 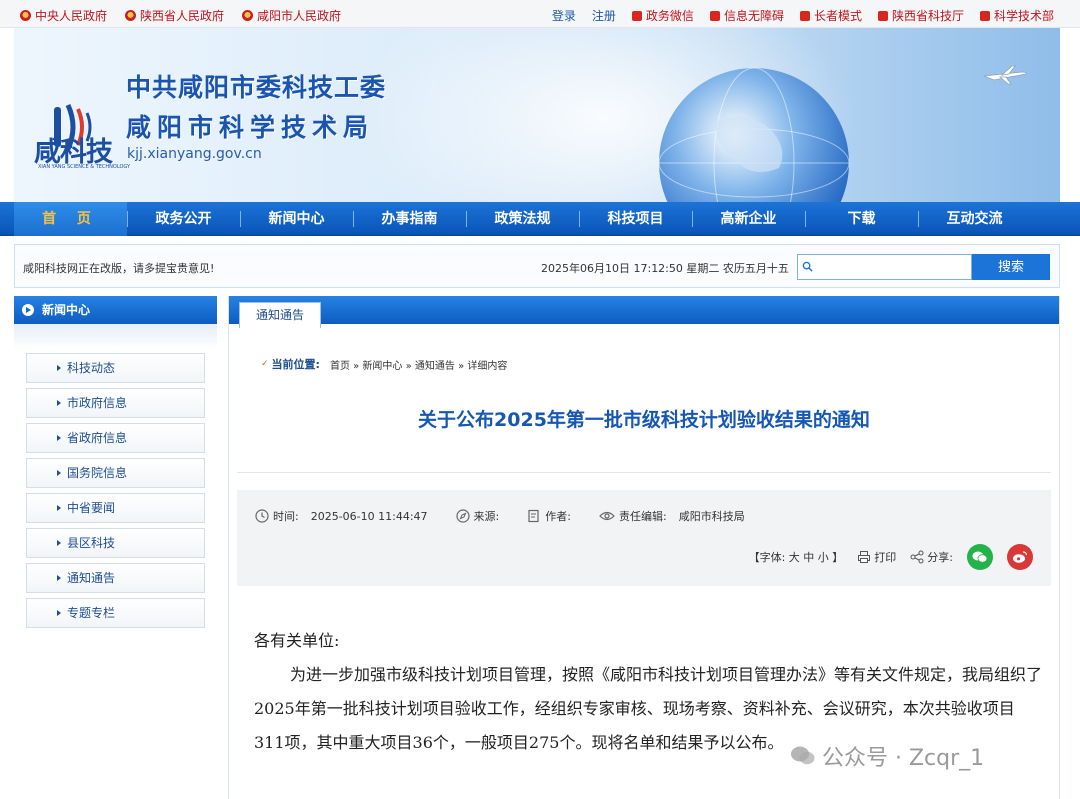 I want to click on nav-sci-projects: 科技项目, so click(x=635, y=219).